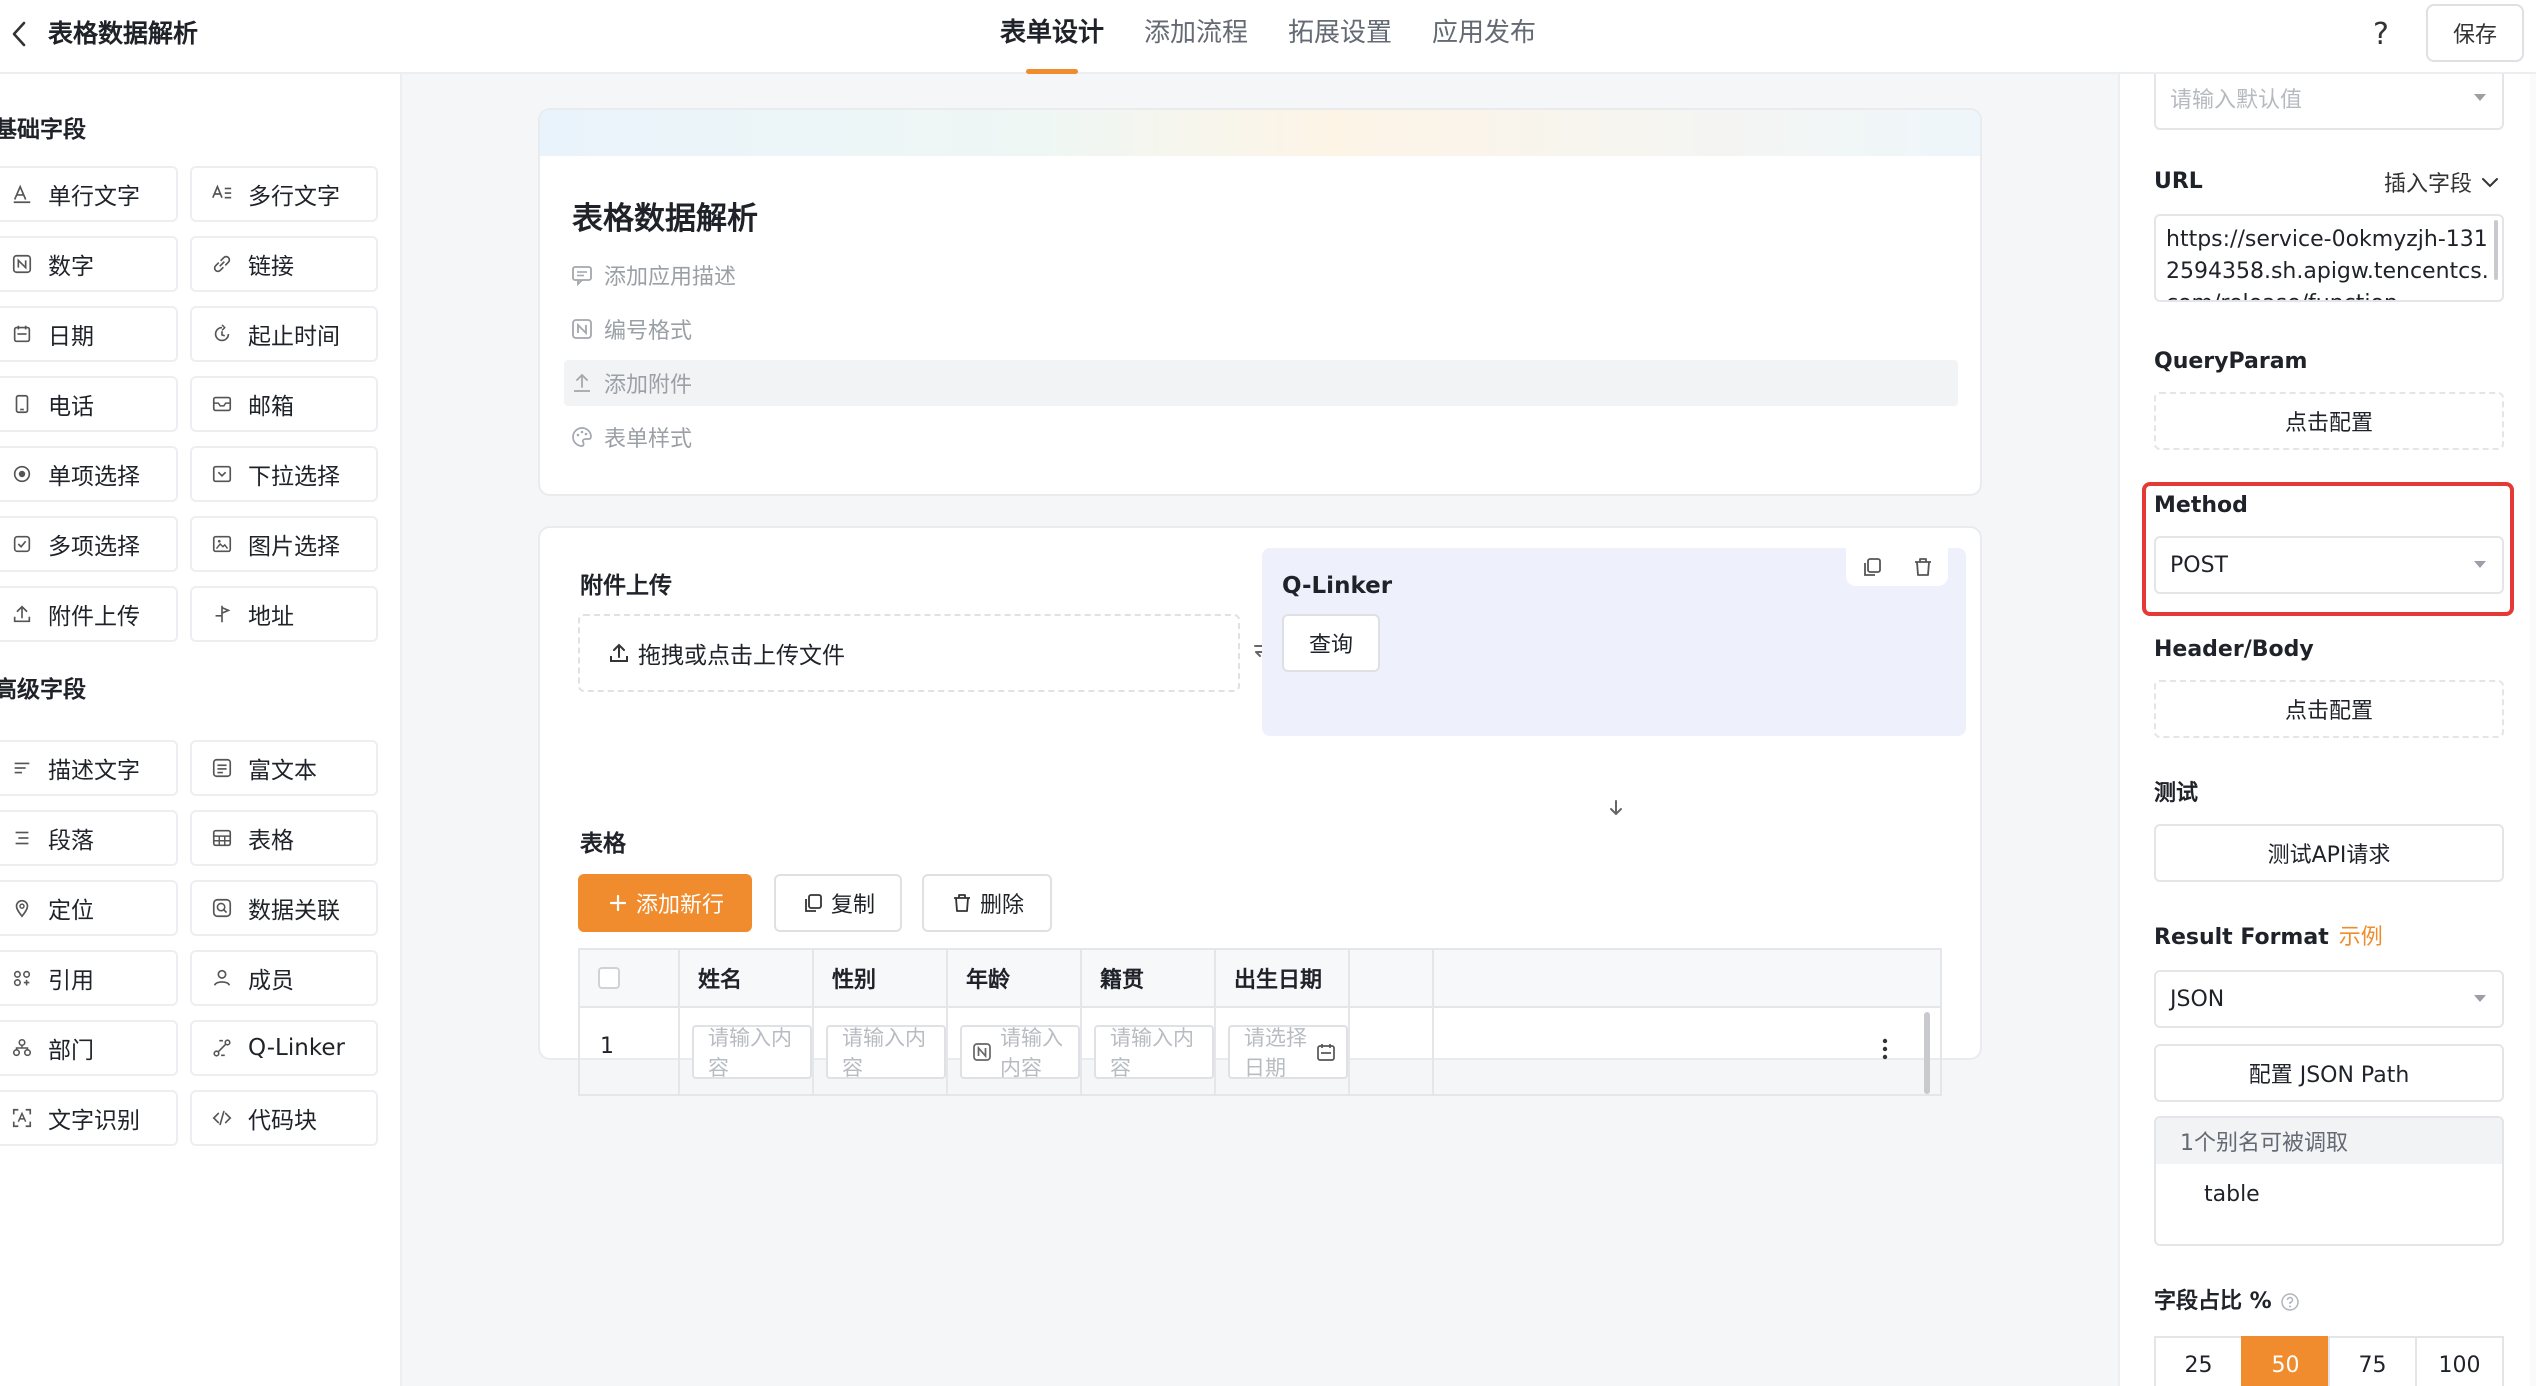 The image size is (2536, 1386). I want to click on field-tile: 数字, so click(89, 264).